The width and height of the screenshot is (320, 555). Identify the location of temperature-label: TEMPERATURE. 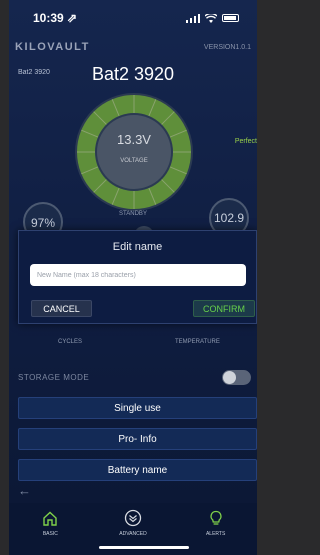
(197, 342).